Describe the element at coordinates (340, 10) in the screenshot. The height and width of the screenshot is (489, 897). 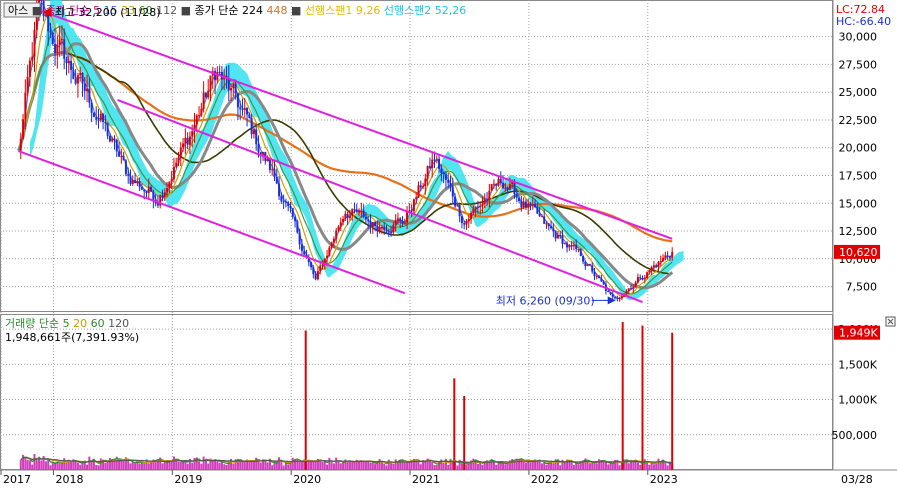
I see `legend-item: 선행스팬1 9,26` at that location.